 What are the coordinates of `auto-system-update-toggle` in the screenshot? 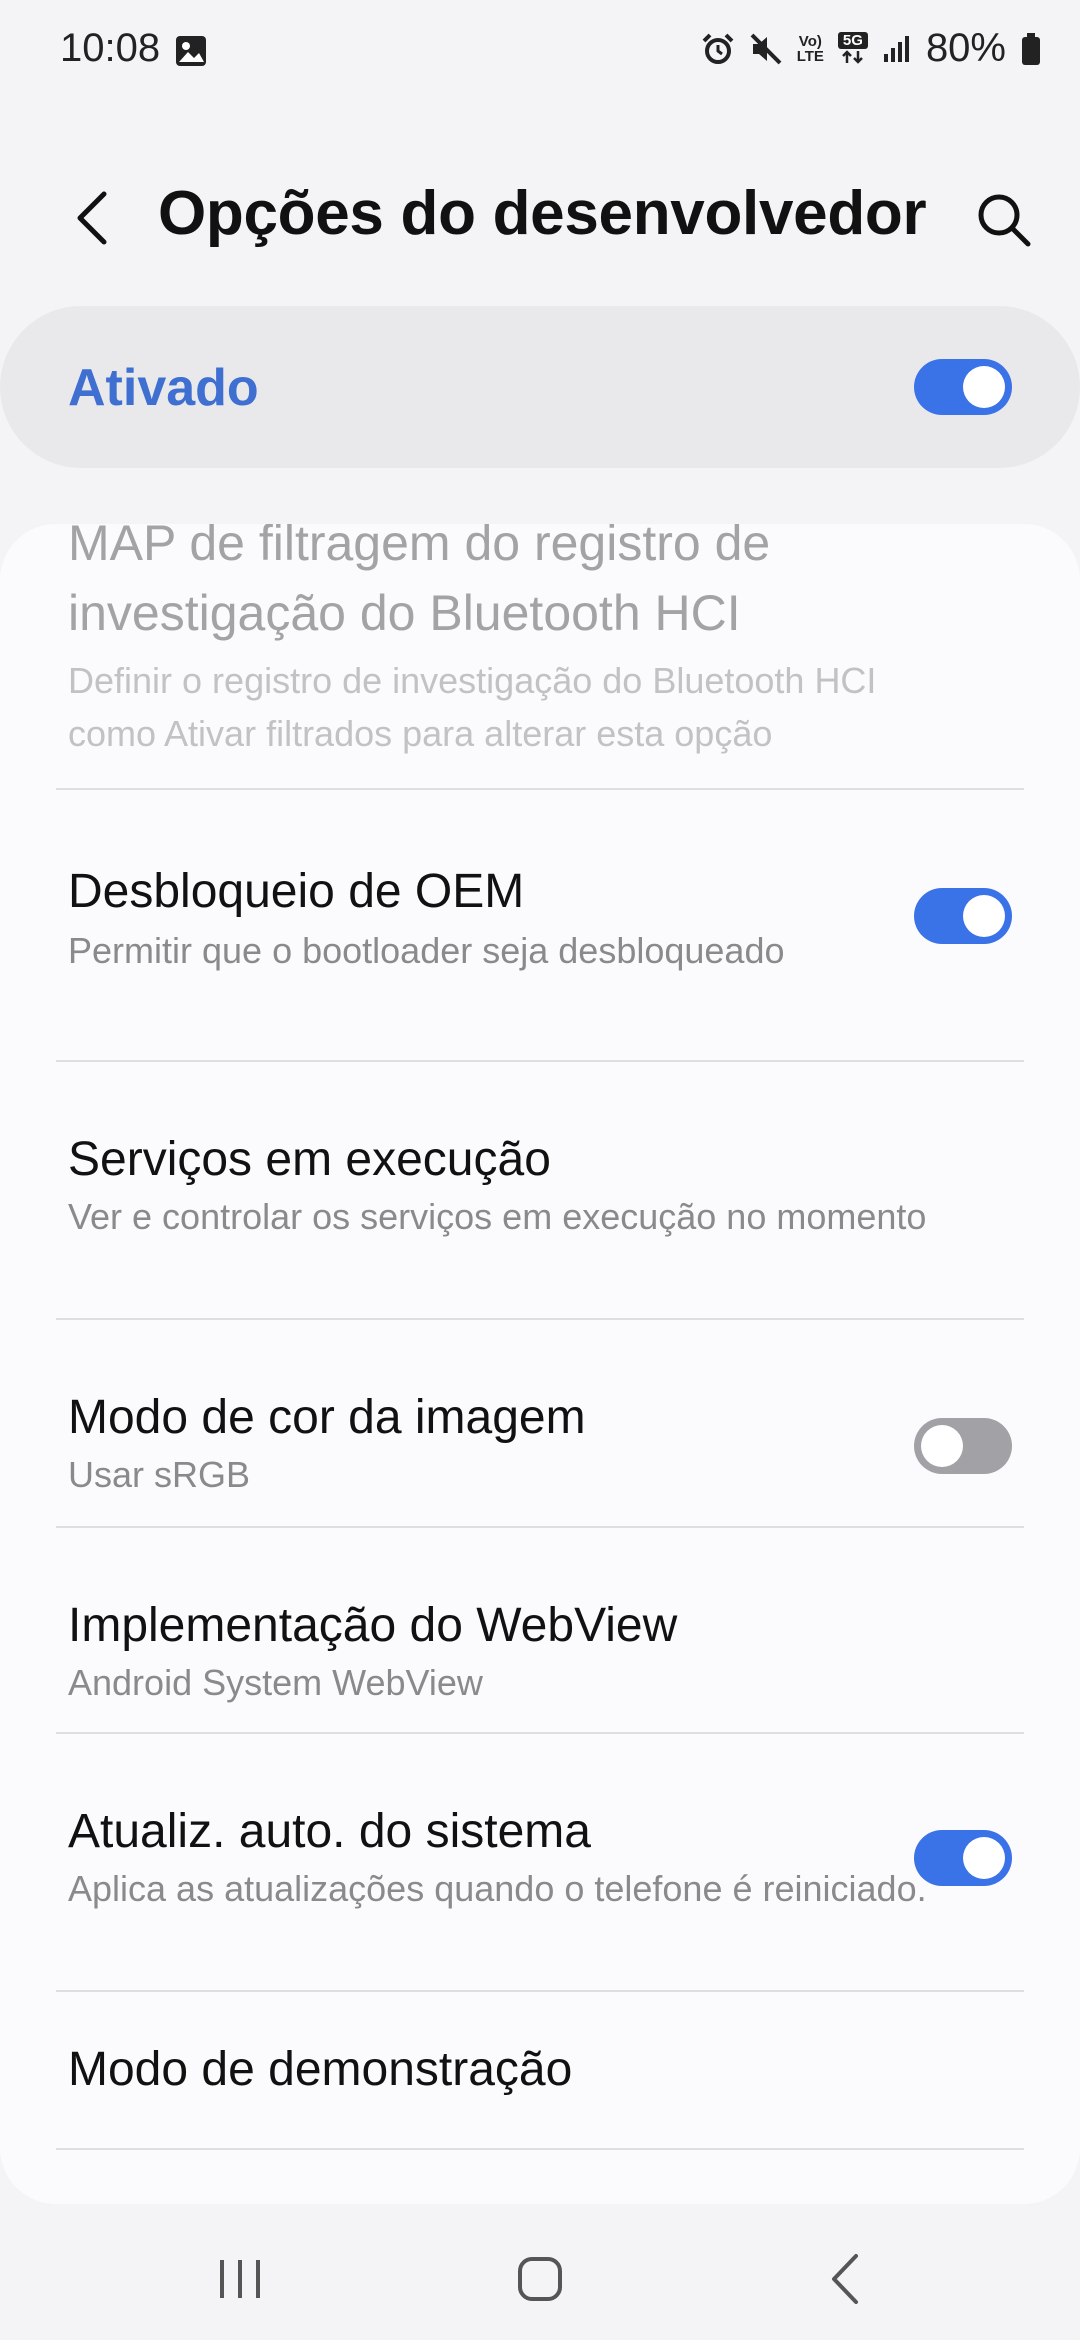 It's located at (963, 1858).